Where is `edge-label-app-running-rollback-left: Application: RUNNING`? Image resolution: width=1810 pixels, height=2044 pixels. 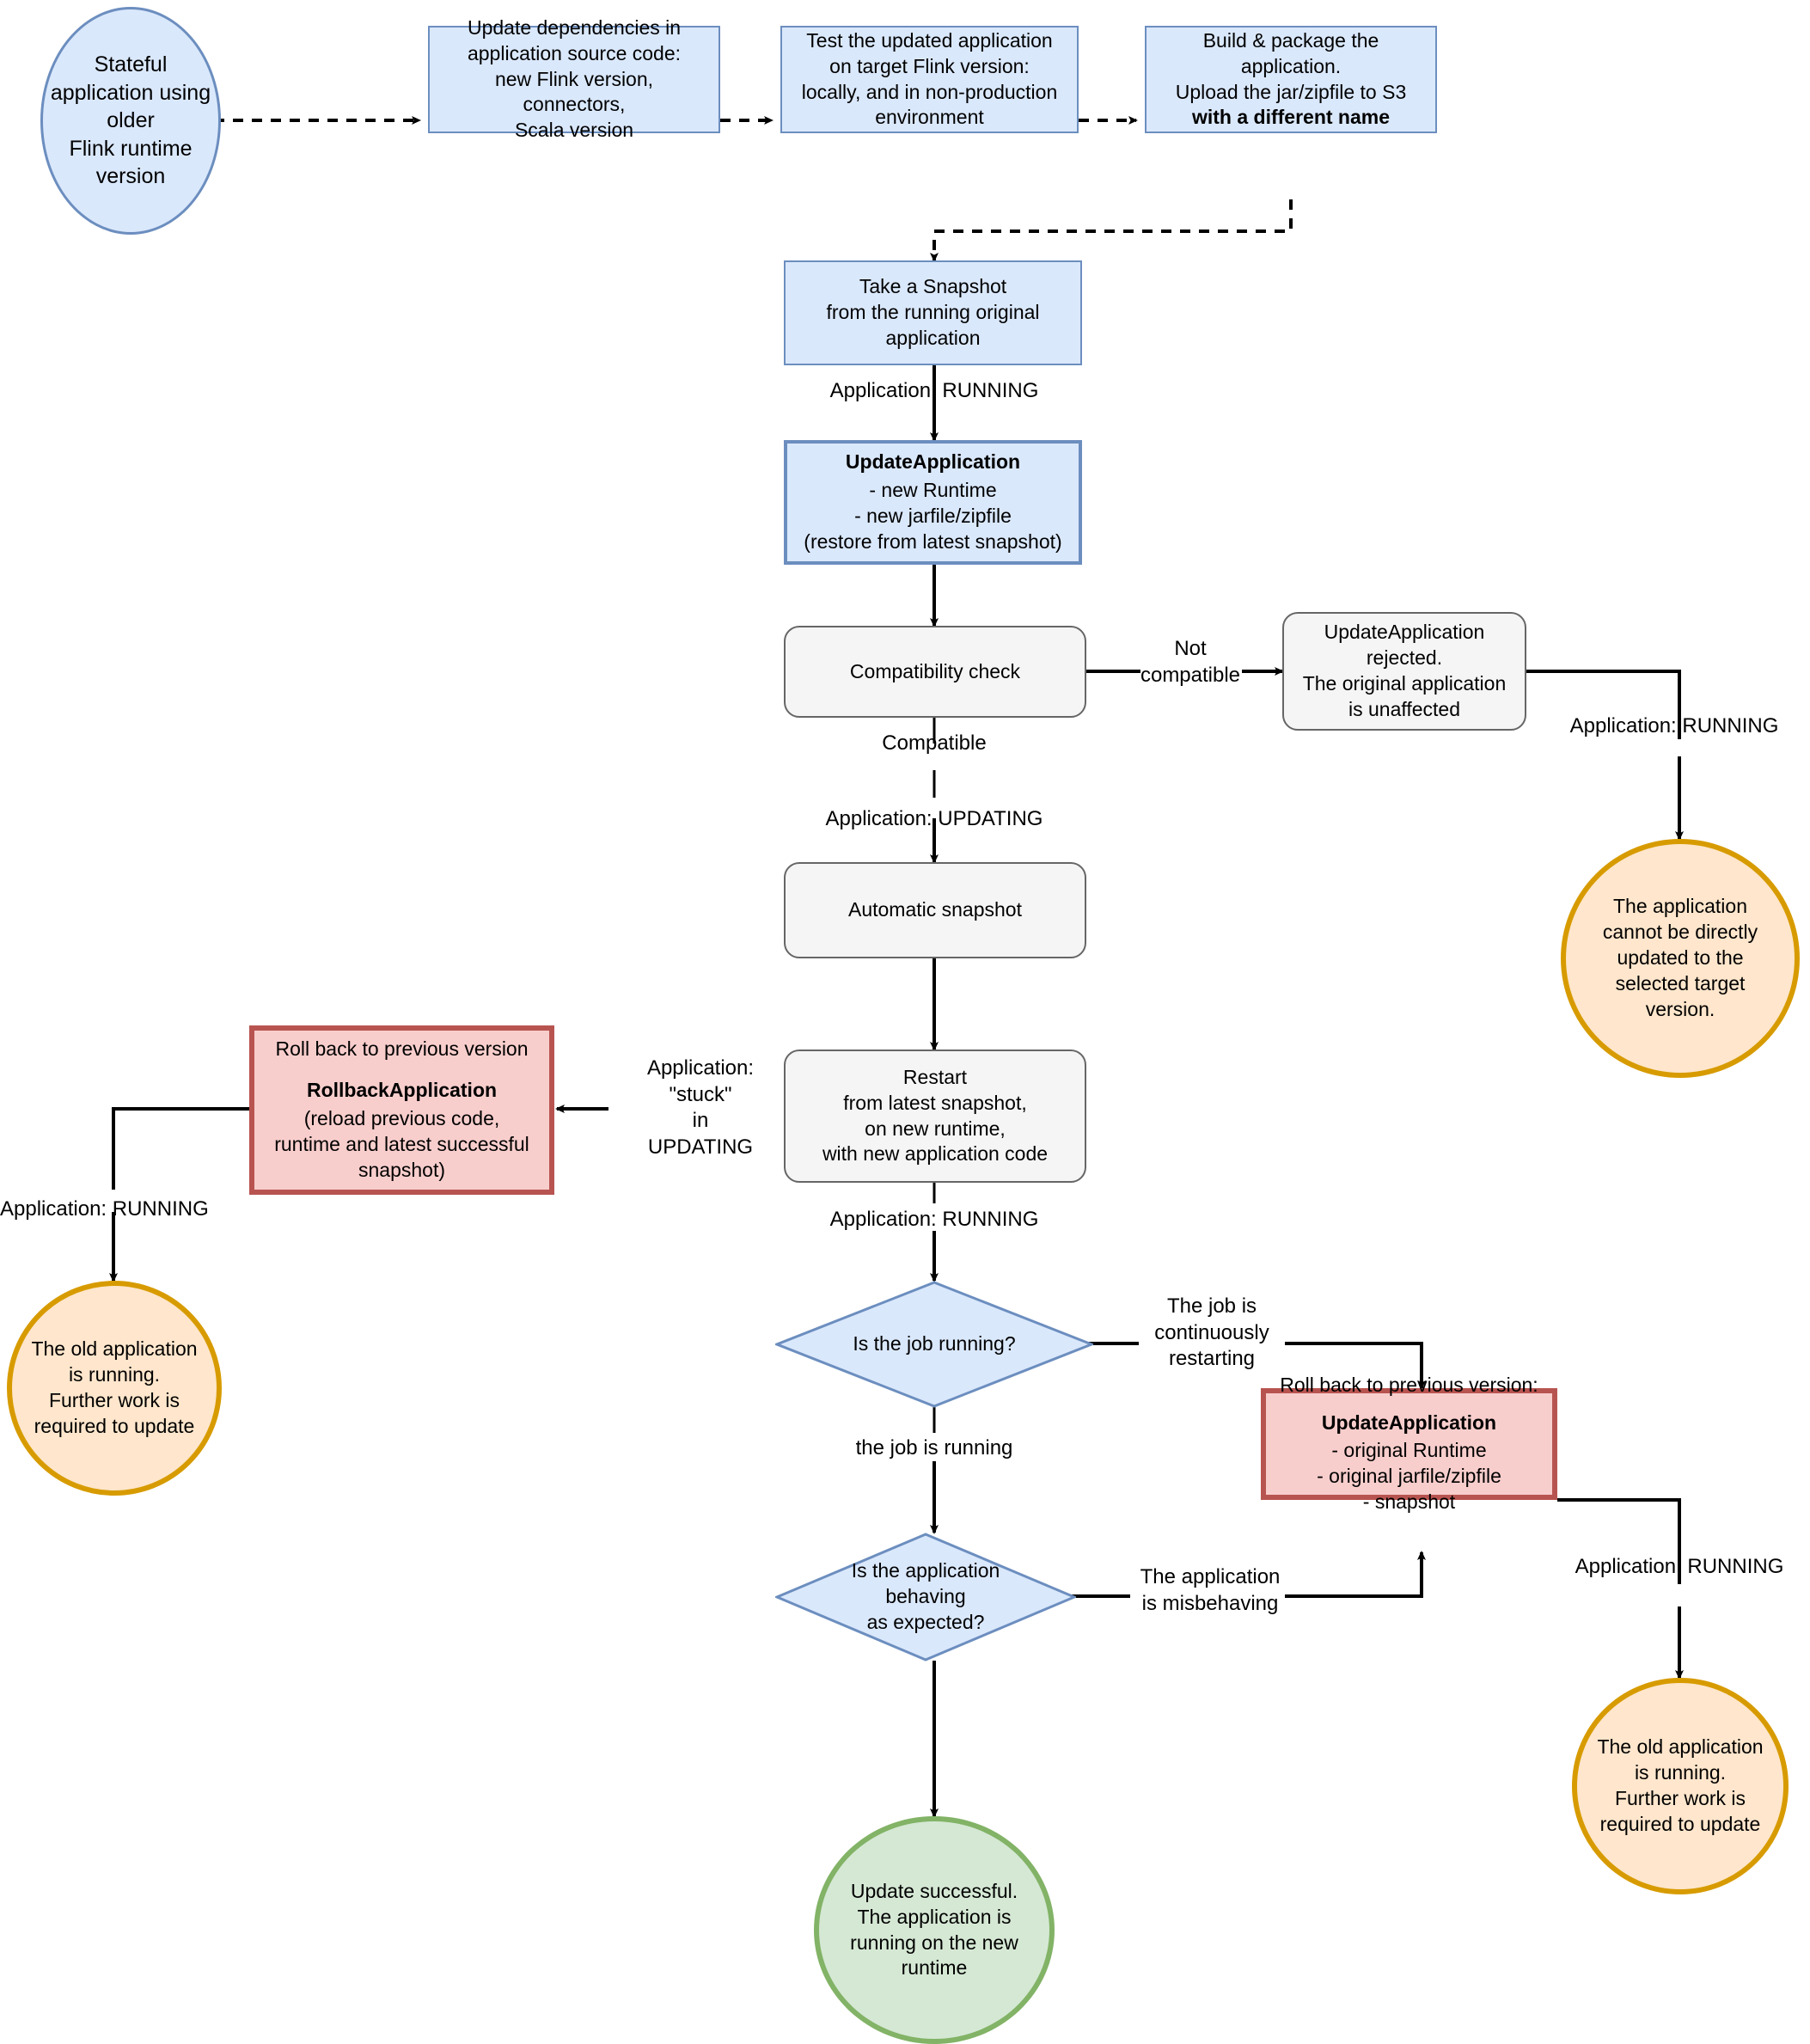 edge-label-app-running-rollback-left: Application: RUNNING is located at coordinates (104, 1209).